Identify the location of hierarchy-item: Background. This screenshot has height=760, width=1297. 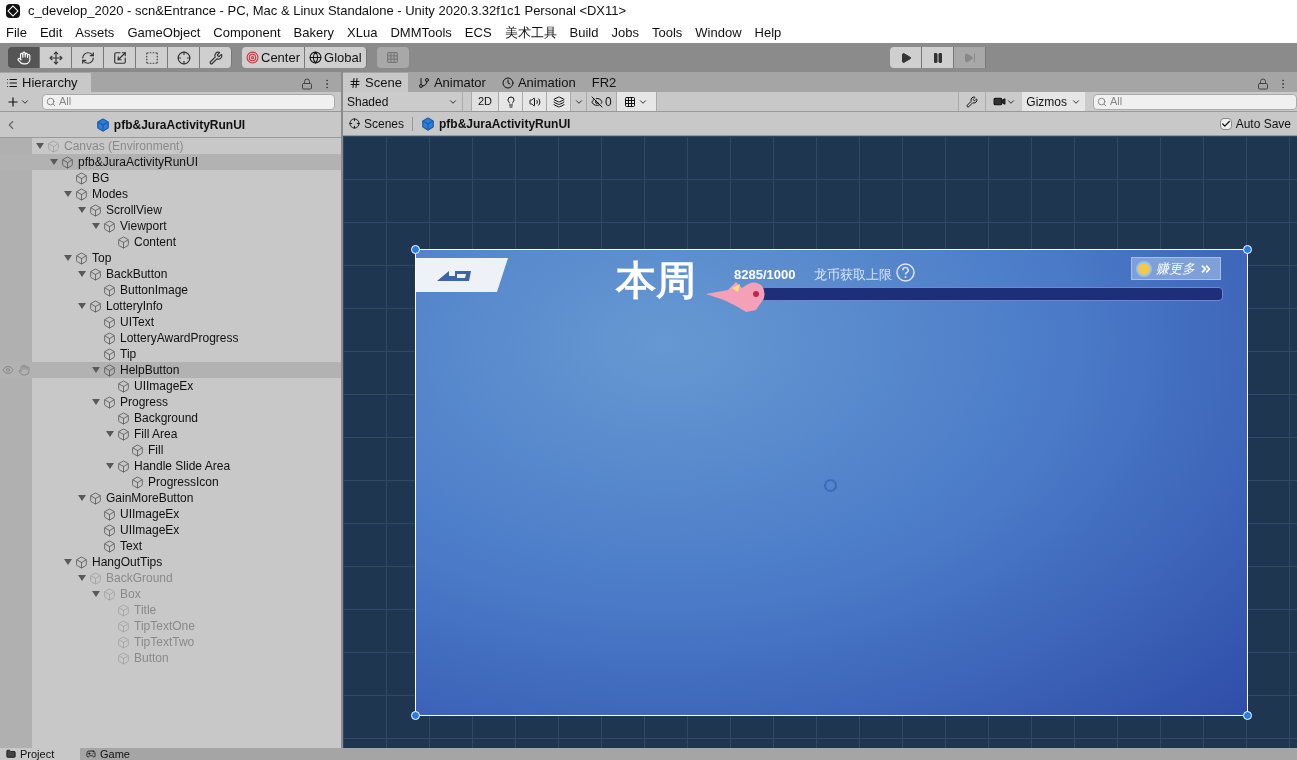
(170, 418).